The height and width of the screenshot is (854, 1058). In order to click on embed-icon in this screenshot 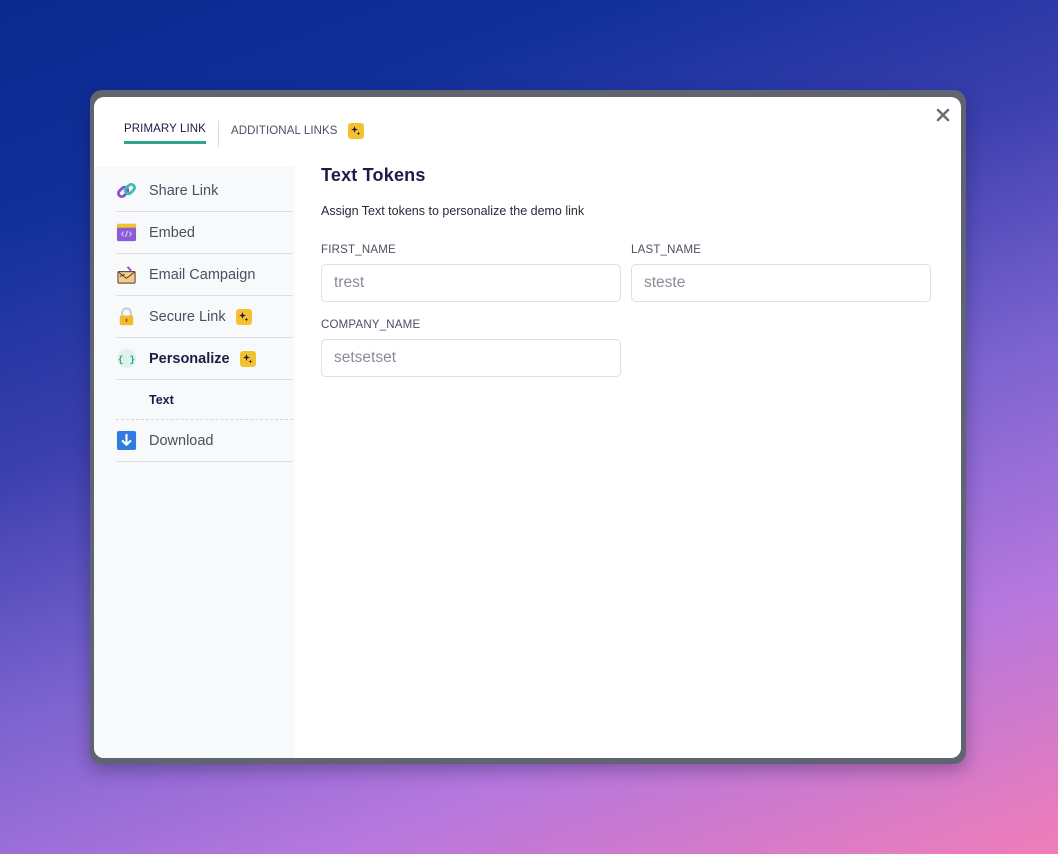, I will do `click(126, 232)`.